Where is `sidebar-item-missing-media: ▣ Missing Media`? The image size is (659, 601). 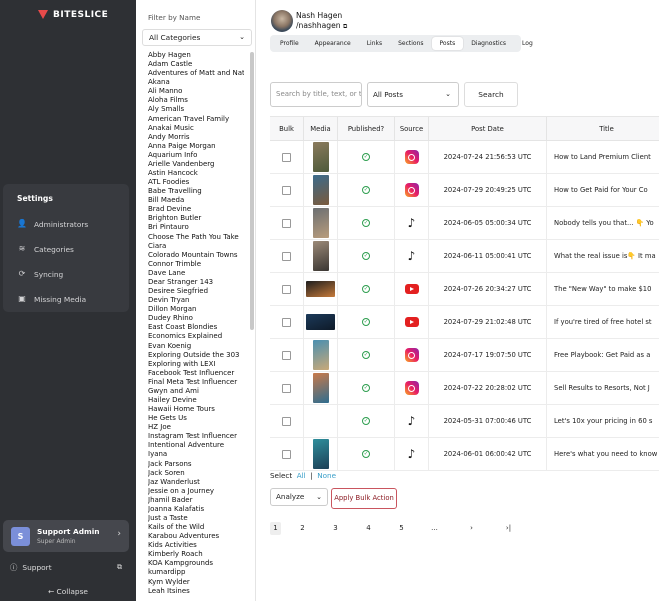
sidebar-item-missing-media: ▣ Missing Media is located at coordinates (66, 299).